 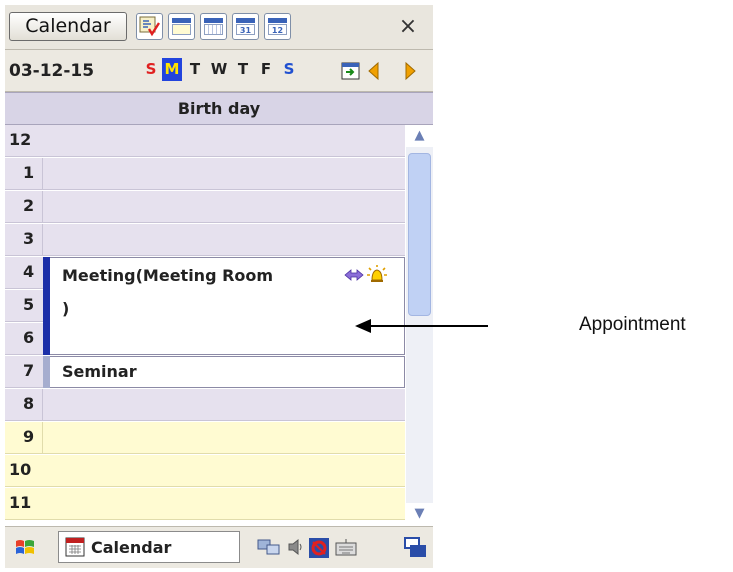 What do you see at coordinates (168, 275) in the screenshot?
I see `appointment-title-line1: Meeting(Meeting Room` at bounding box center [168, 275].